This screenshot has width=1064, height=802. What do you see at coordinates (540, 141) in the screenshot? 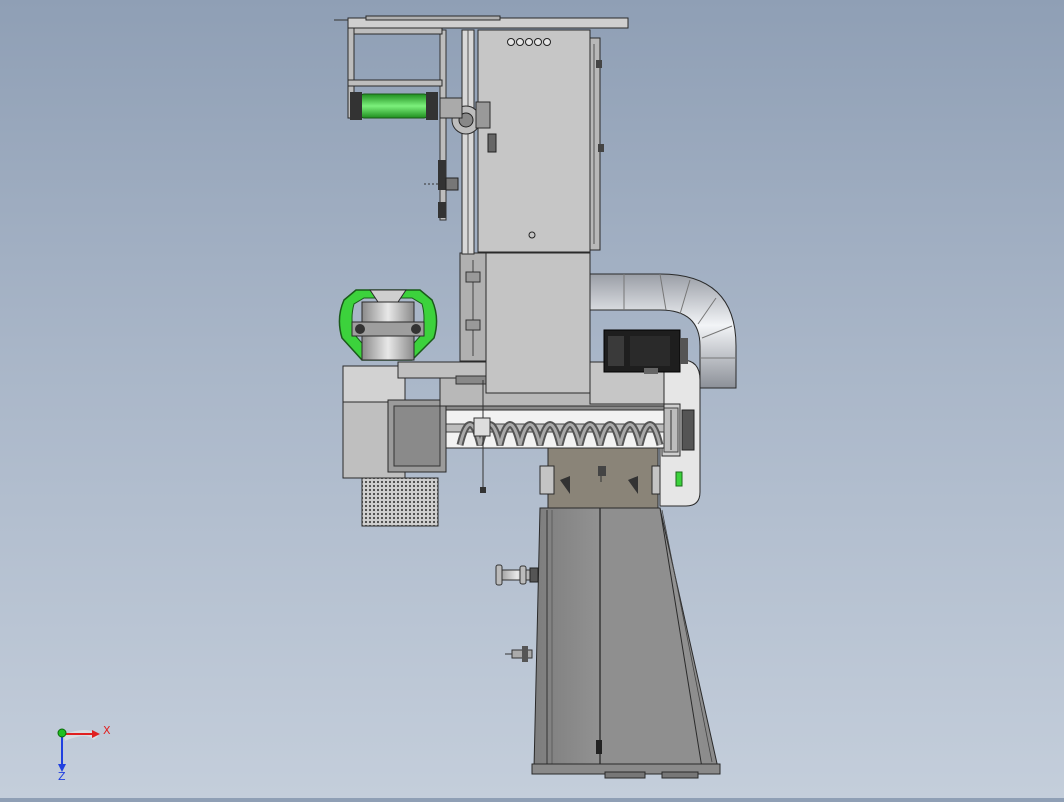
I see `tower-upper-cabinet` at bounding box center [540, 141].